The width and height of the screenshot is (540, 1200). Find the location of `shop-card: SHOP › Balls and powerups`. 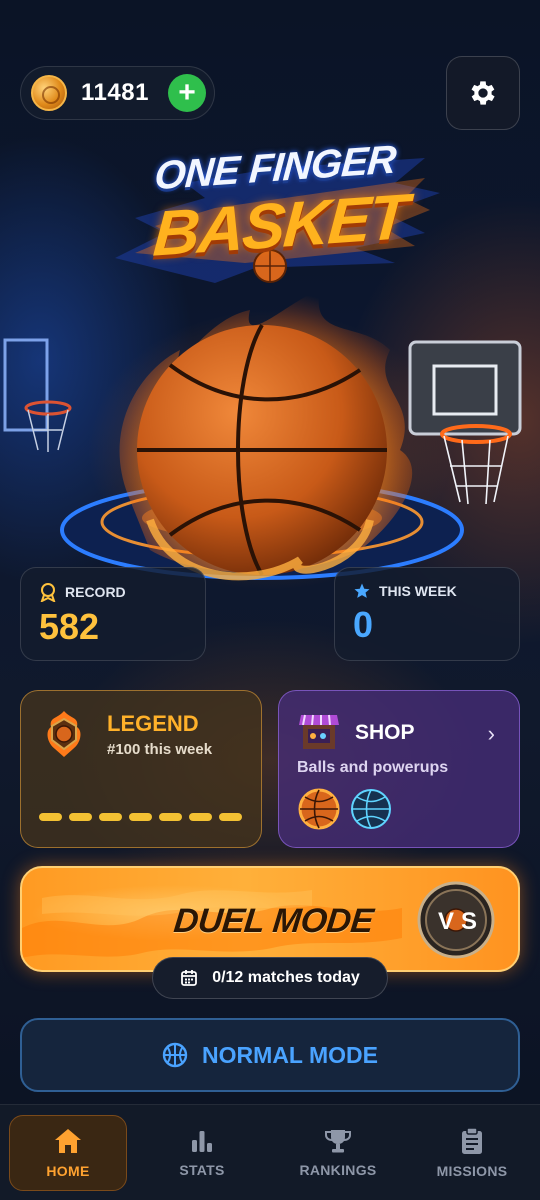

shop-card: SHOP › Balls and powerups is located at coordinates (399, 769).